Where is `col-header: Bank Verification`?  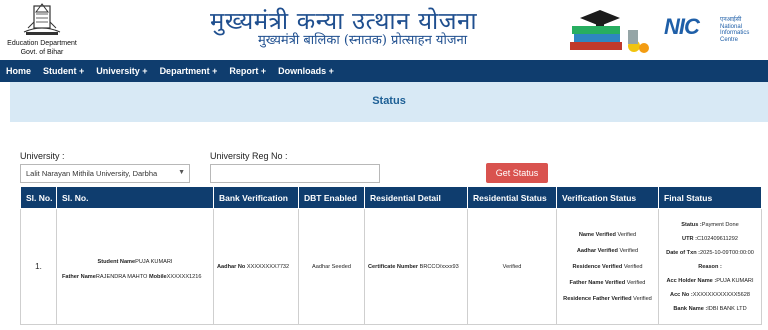 col-header: Bank Verification is located at coordinates (256, 197).